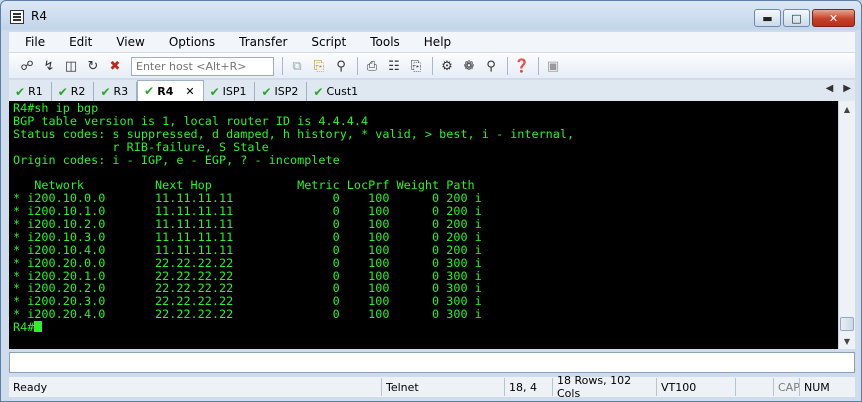 The image size is (862, 402). Describe the element at coordinates (39, 16) in the screenshot. I see `window-title: R4` at that location.